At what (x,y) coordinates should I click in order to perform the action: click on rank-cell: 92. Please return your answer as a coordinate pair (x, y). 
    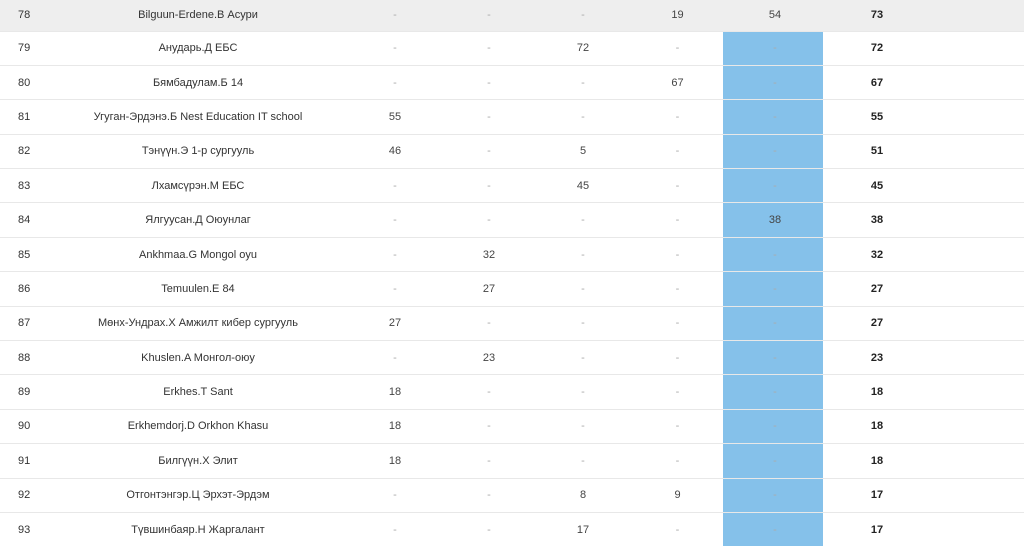
    Looking at the image, I should click on (24, 495).